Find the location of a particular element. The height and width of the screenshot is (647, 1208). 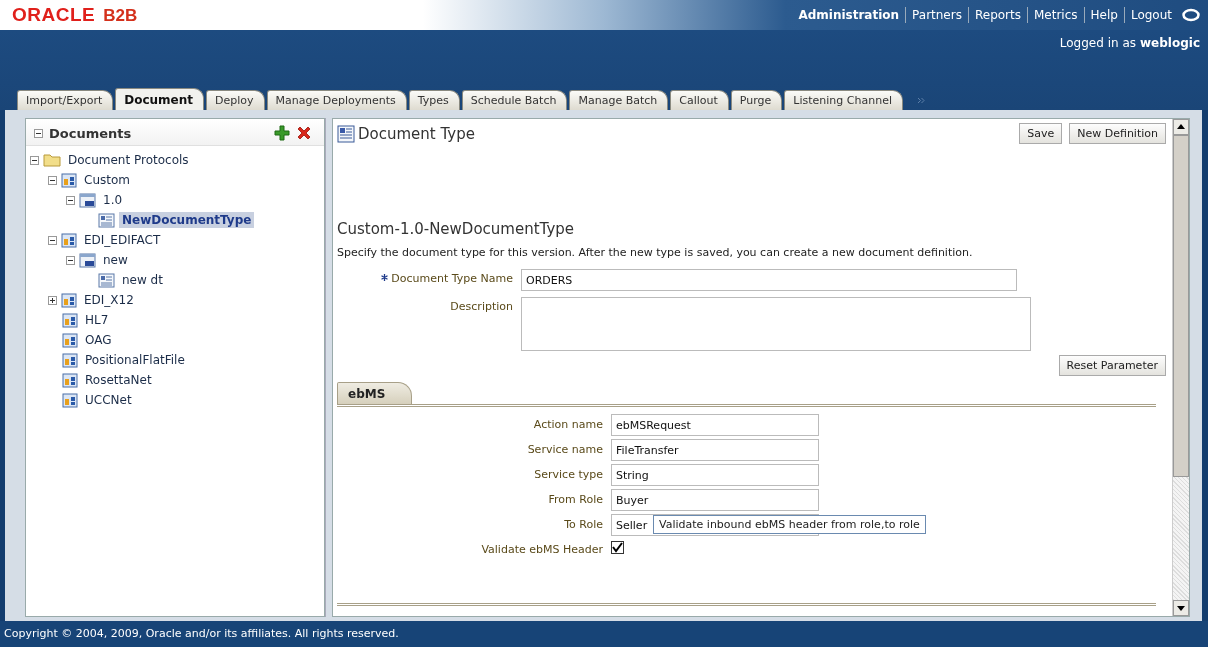

nav-link: Logout is located at coordinates (1151, 15).